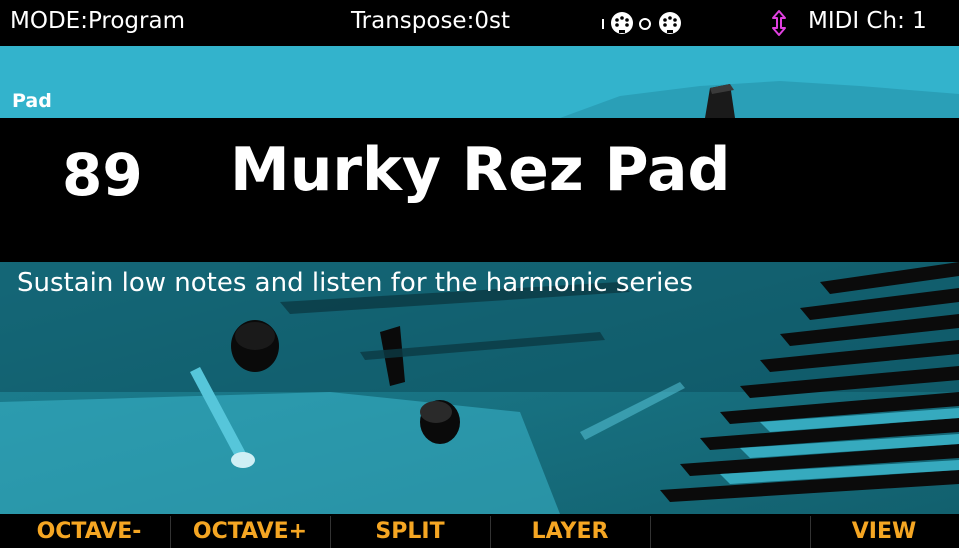  I want to click on layer-button: LAYER, so click(570, 532).